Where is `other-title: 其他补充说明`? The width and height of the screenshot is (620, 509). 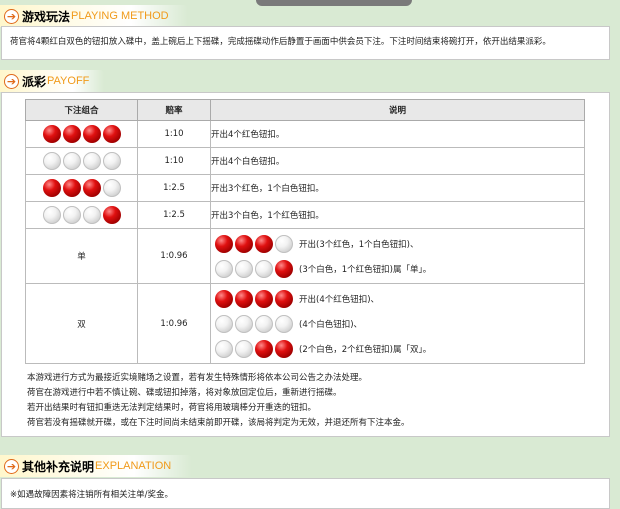
other-title: 其他补充说明 is located at coordinates (58, 466).